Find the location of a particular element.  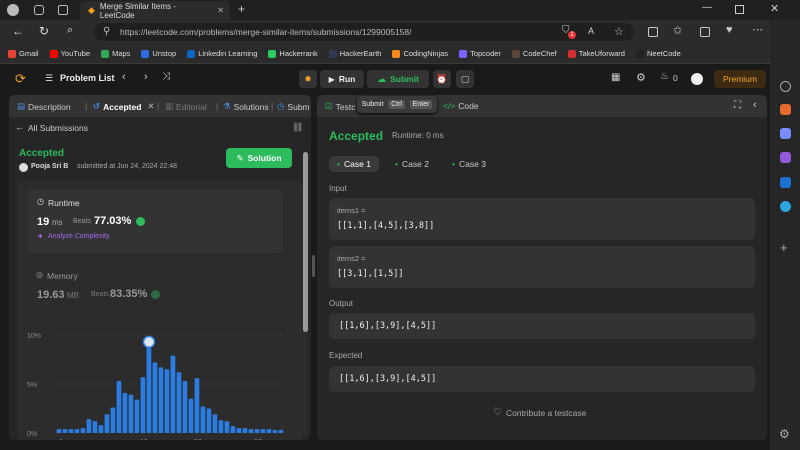

debug-icon: ✸ is located at coordinates (308, 79).